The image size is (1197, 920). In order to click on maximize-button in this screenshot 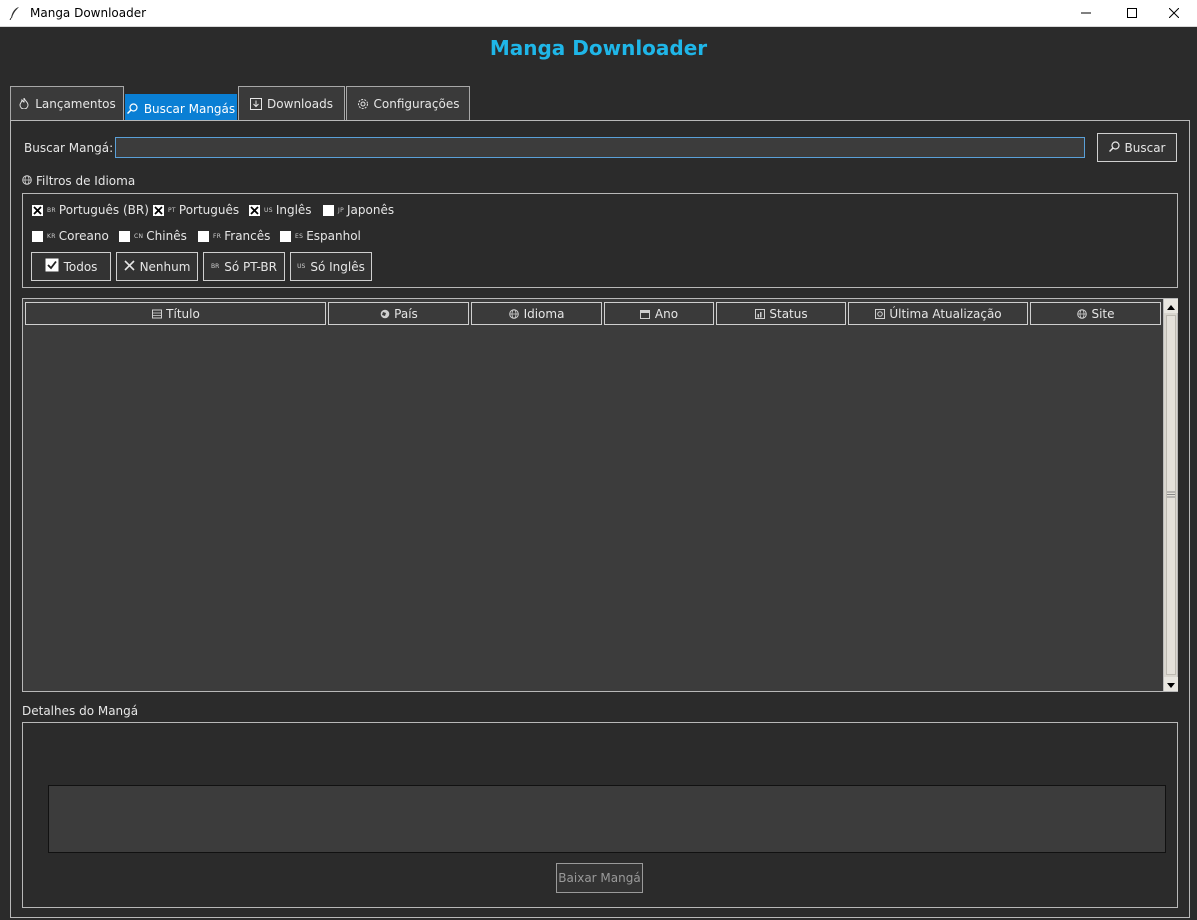, I will do `click(1132, 13)`.